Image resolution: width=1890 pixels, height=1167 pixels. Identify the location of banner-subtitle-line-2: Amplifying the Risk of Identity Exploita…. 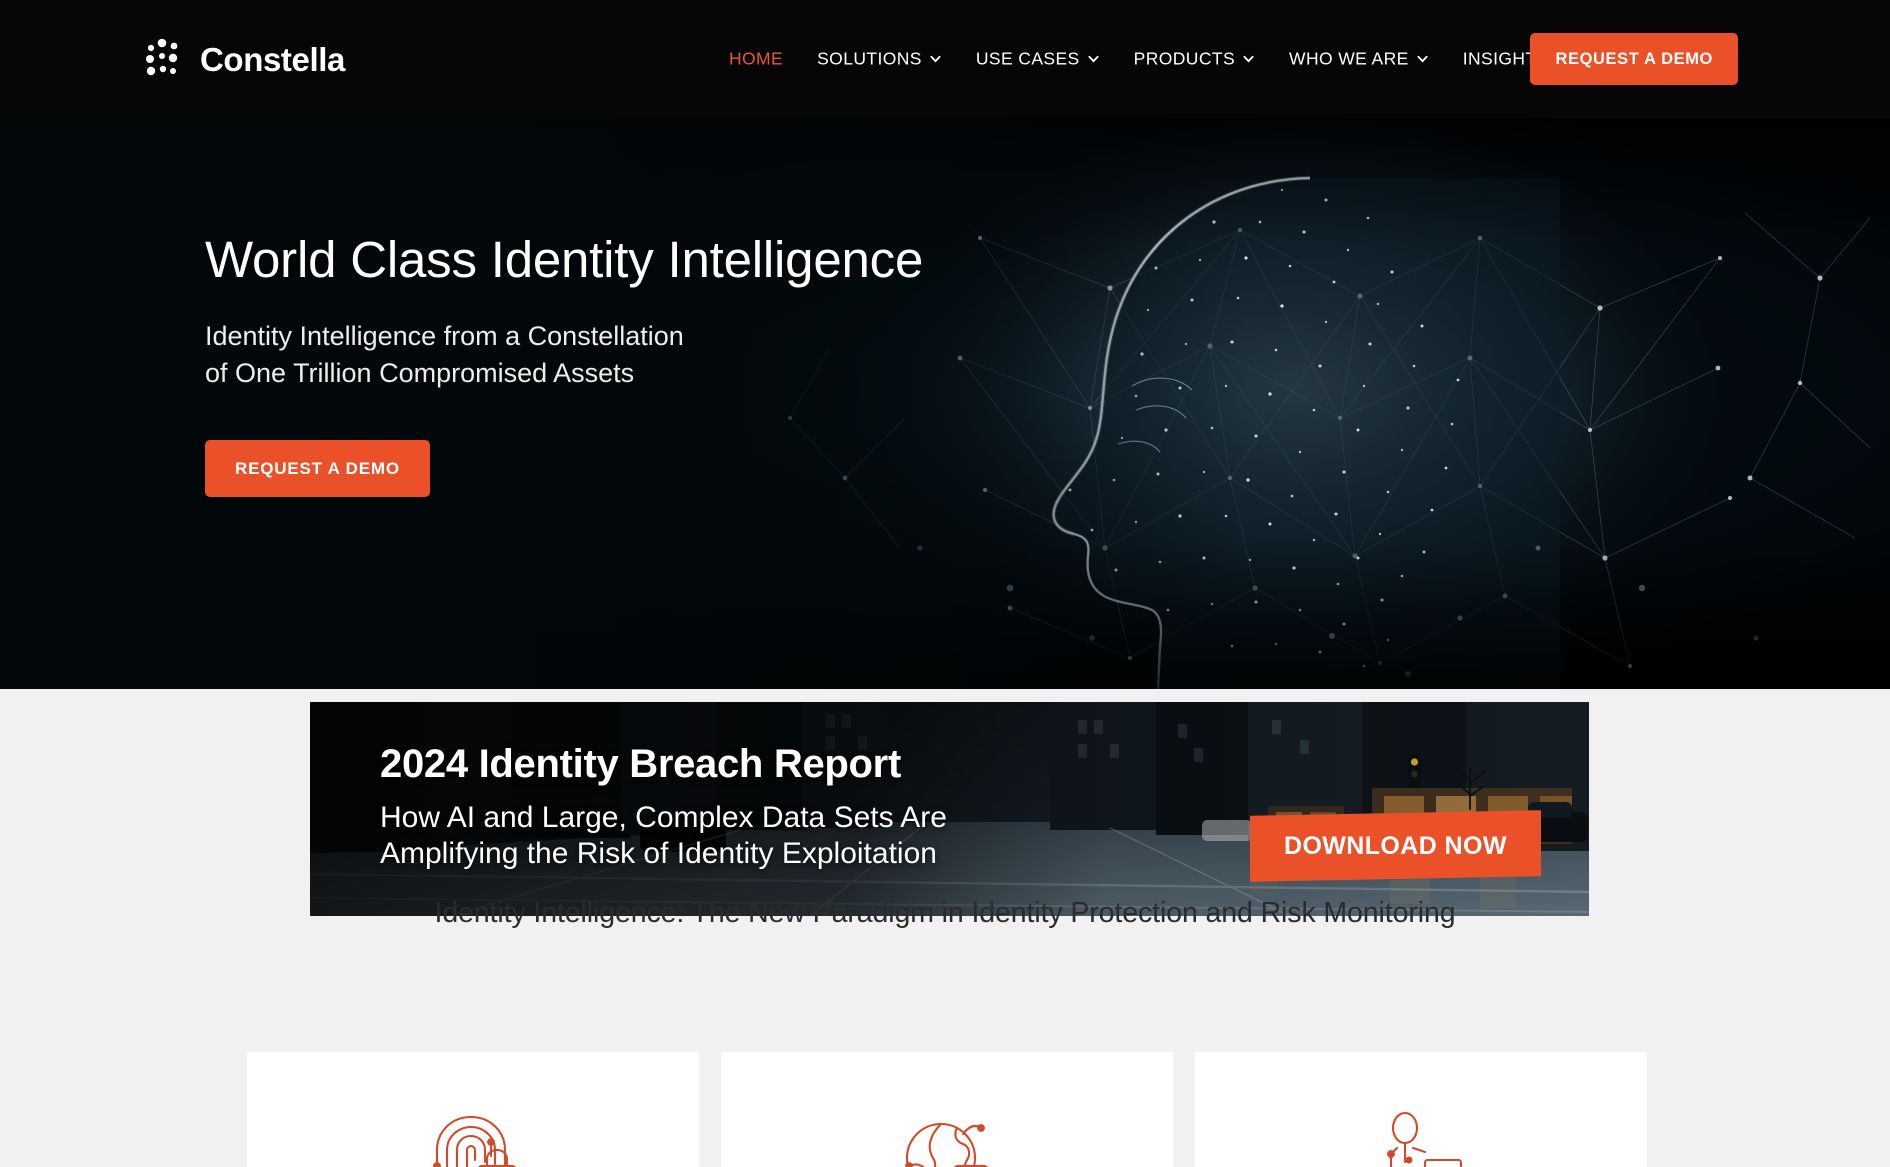
(658, 853).